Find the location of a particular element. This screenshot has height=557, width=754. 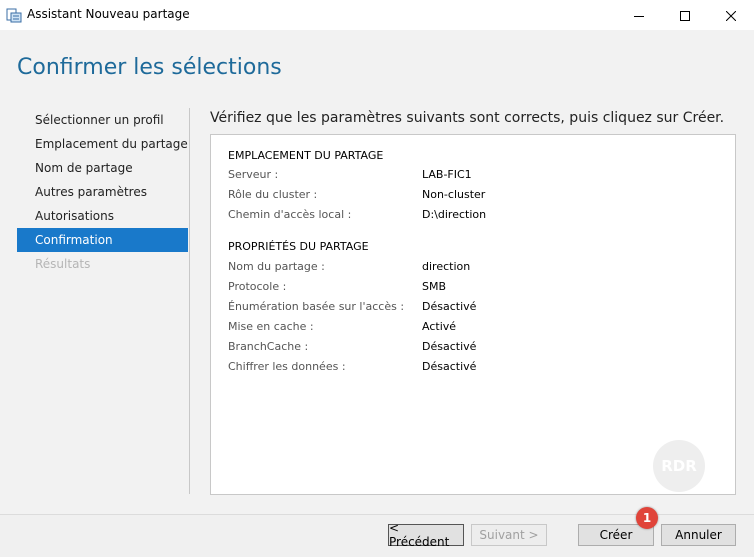

maximize-icon is located at coordinates (685, 15).